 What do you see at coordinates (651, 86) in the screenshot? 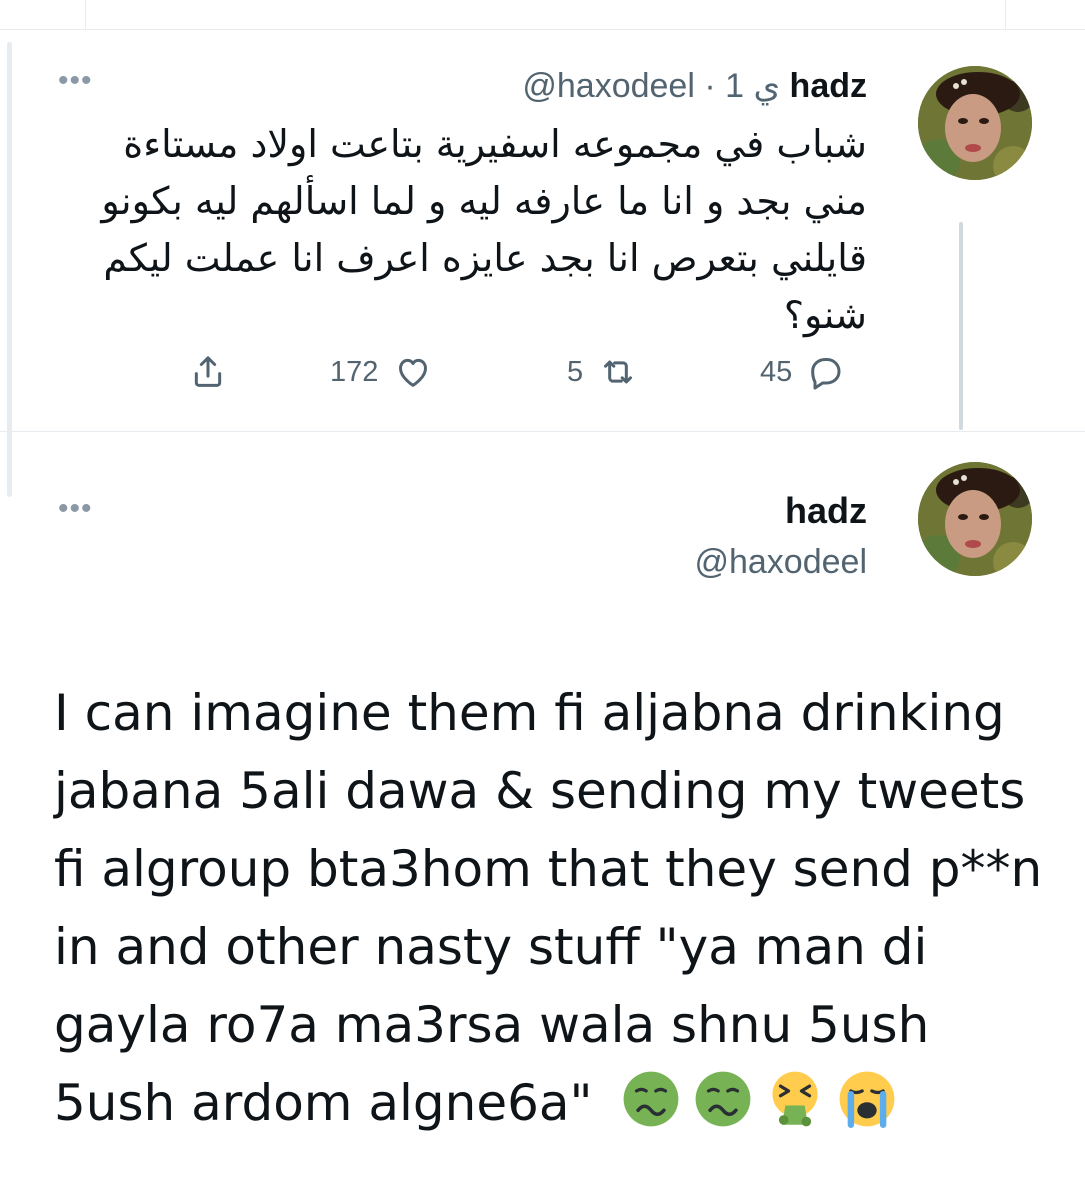
I see `handle-and-time: @haxodeel · 1 ي` at bounding box center [651, 86].